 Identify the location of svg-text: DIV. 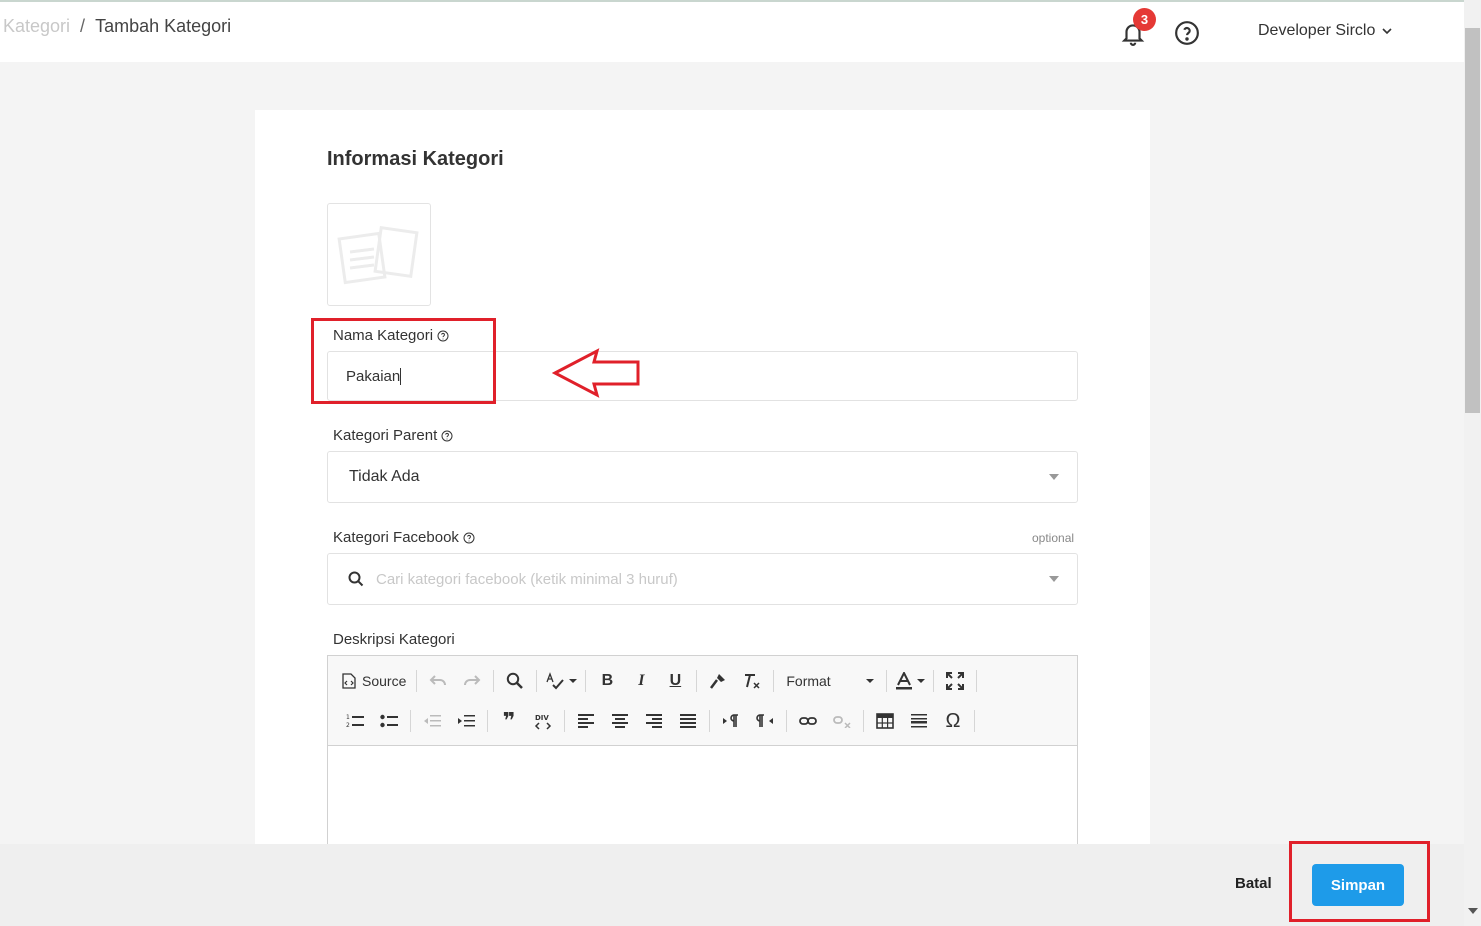
(542, 718).